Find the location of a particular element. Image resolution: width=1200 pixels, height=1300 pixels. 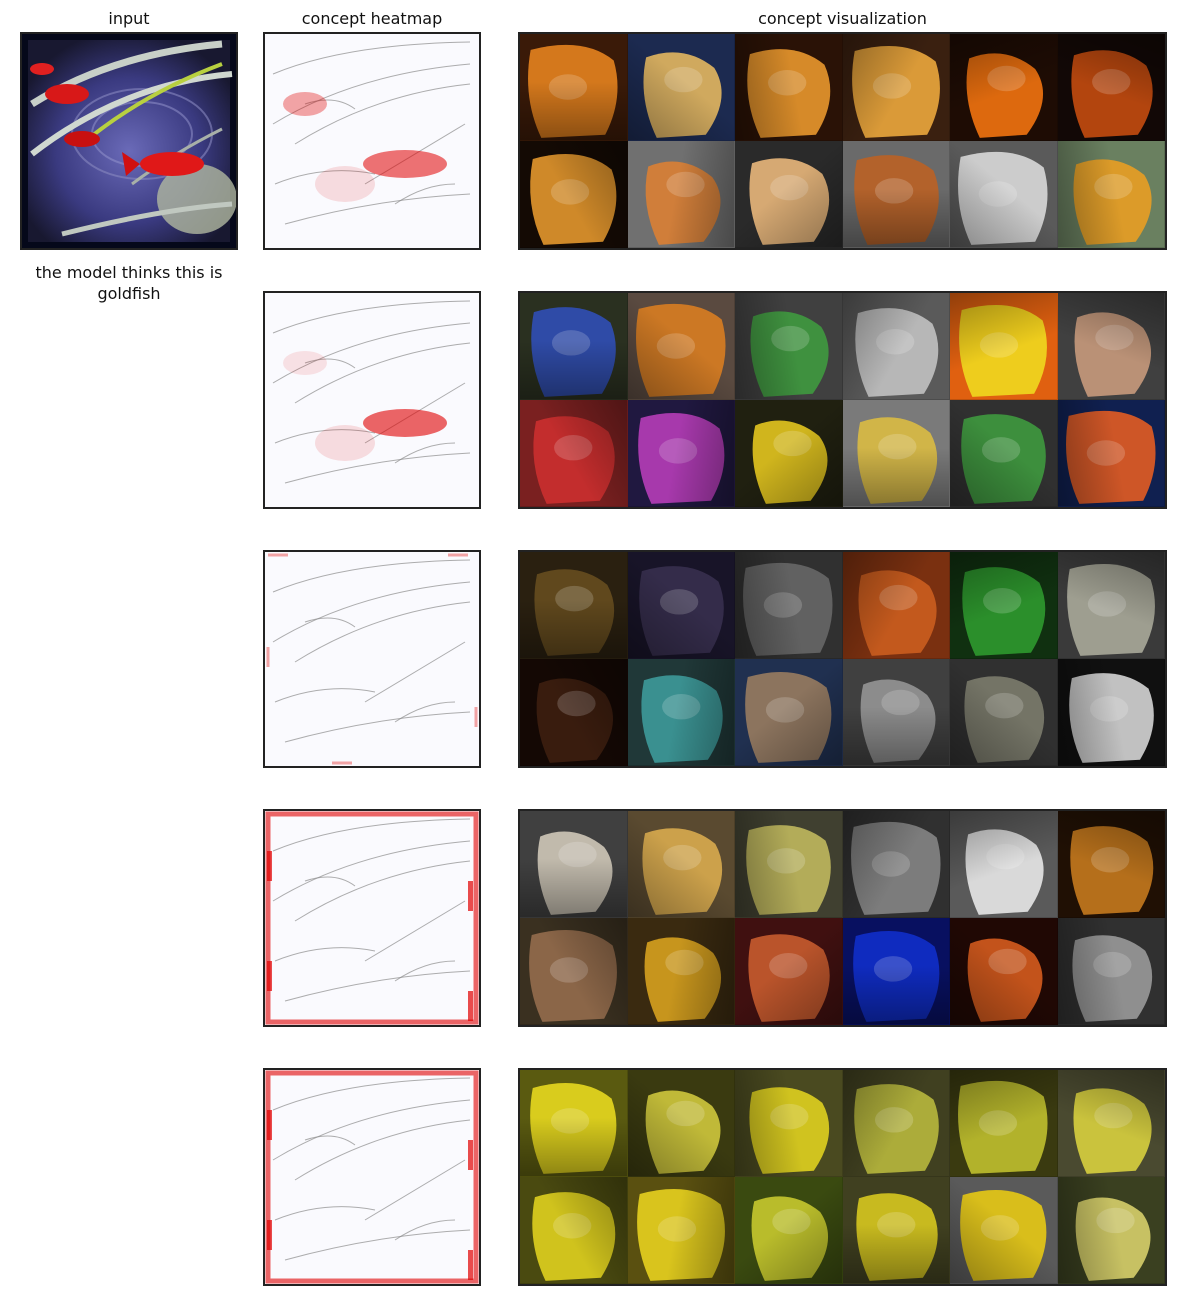

concept-tile-lorikeet is located at coordinates (1004, 453).